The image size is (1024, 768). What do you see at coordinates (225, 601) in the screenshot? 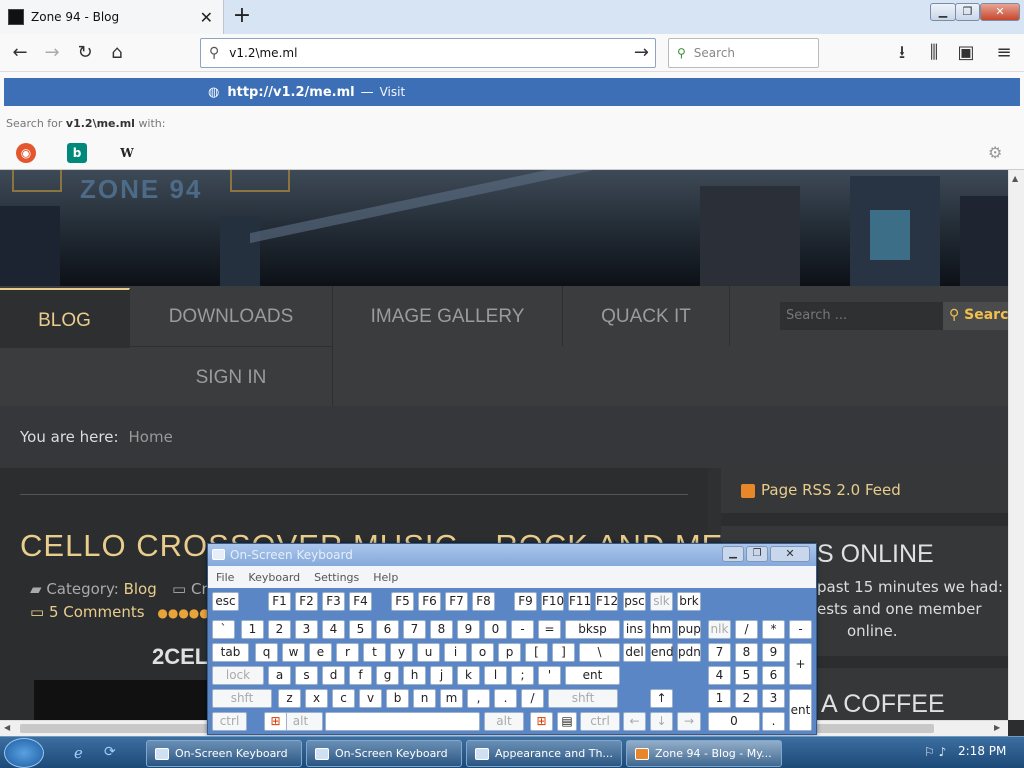
I see `osk-key: esc` at bounding box center [225, 601].